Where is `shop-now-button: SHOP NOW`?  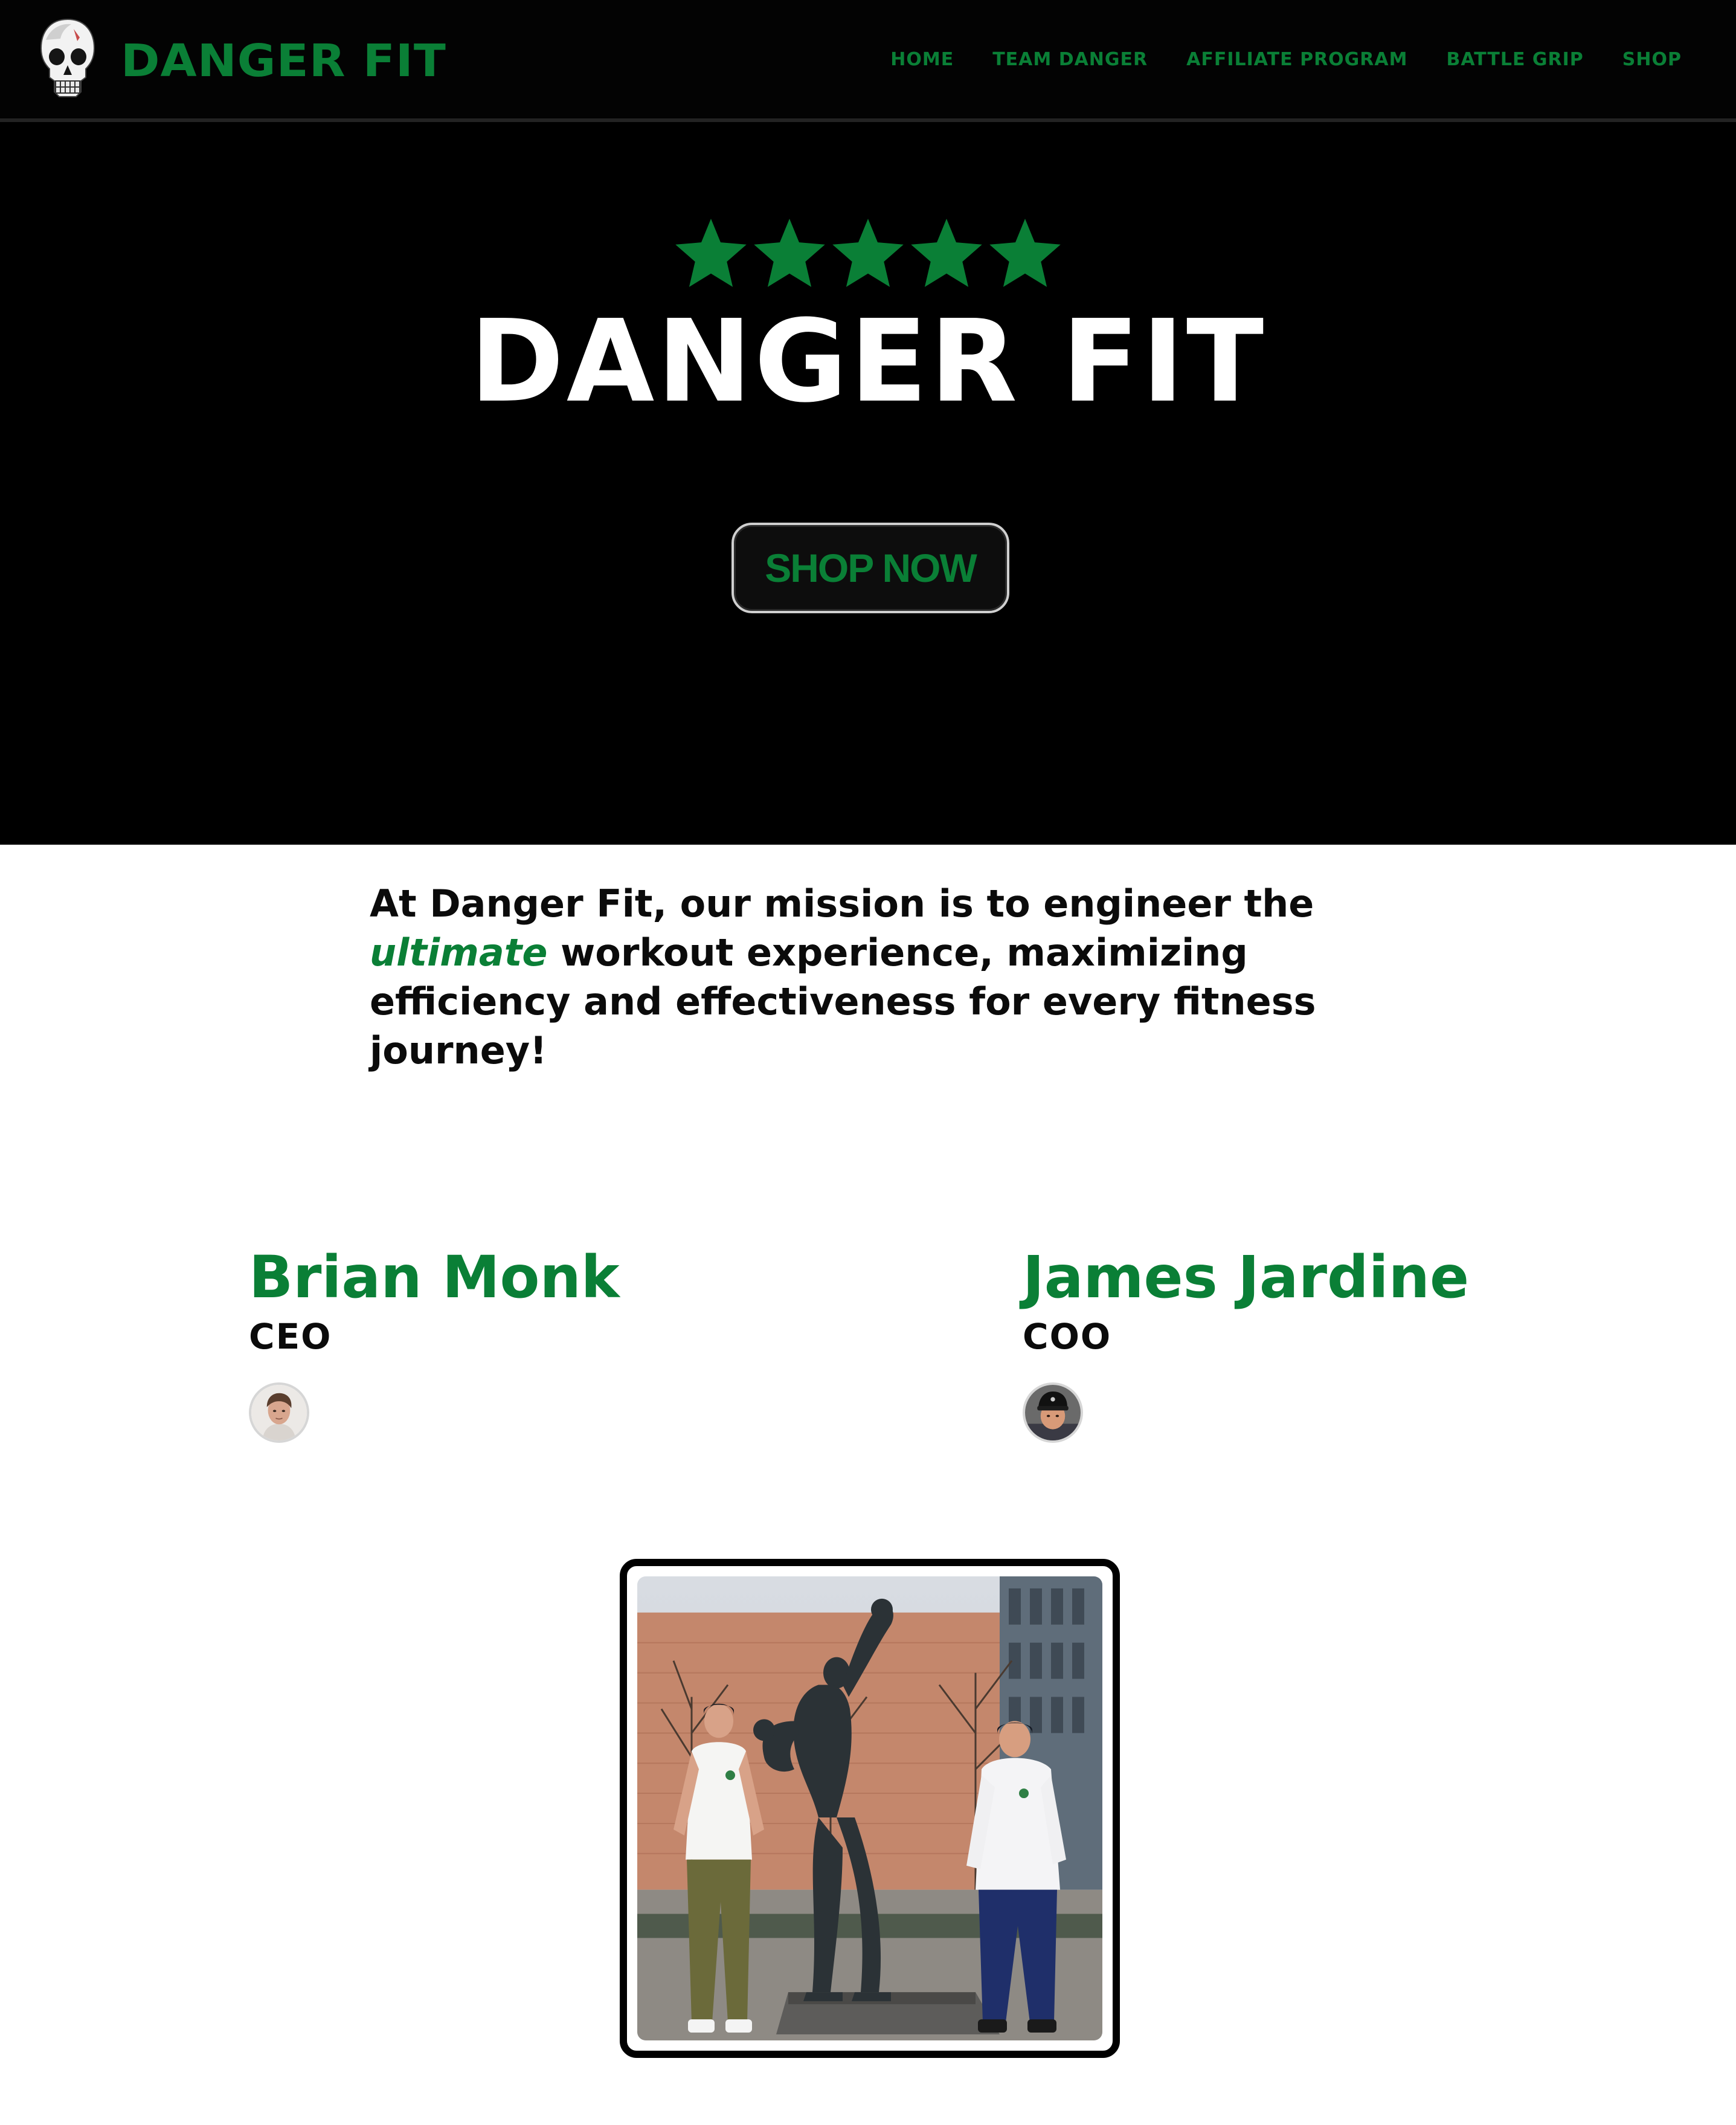 shop-now-button: SHOP NOW is located at coordinates (870, 568).